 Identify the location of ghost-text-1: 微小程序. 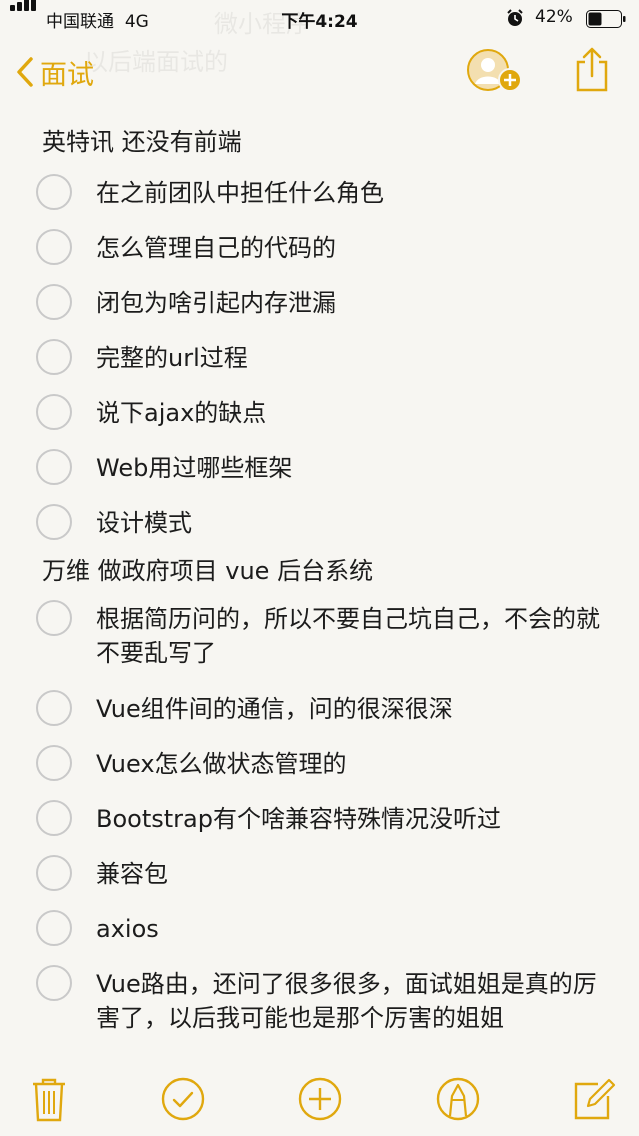
(262, 24).